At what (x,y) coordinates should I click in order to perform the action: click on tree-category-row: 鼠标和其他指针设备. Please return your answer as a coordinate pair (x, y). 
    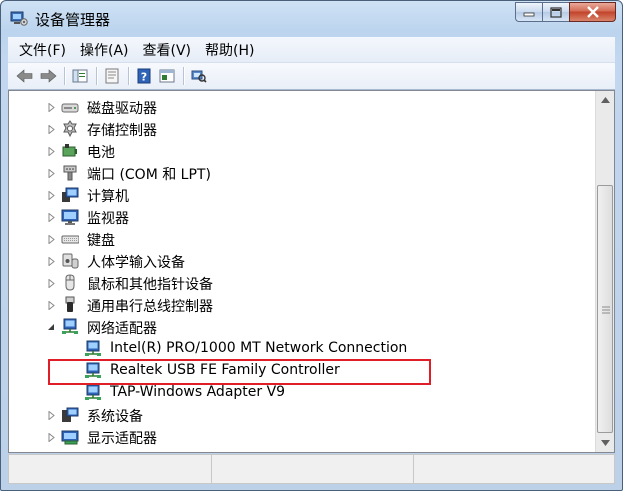
    Looking at the image, I should click on (302, 283).